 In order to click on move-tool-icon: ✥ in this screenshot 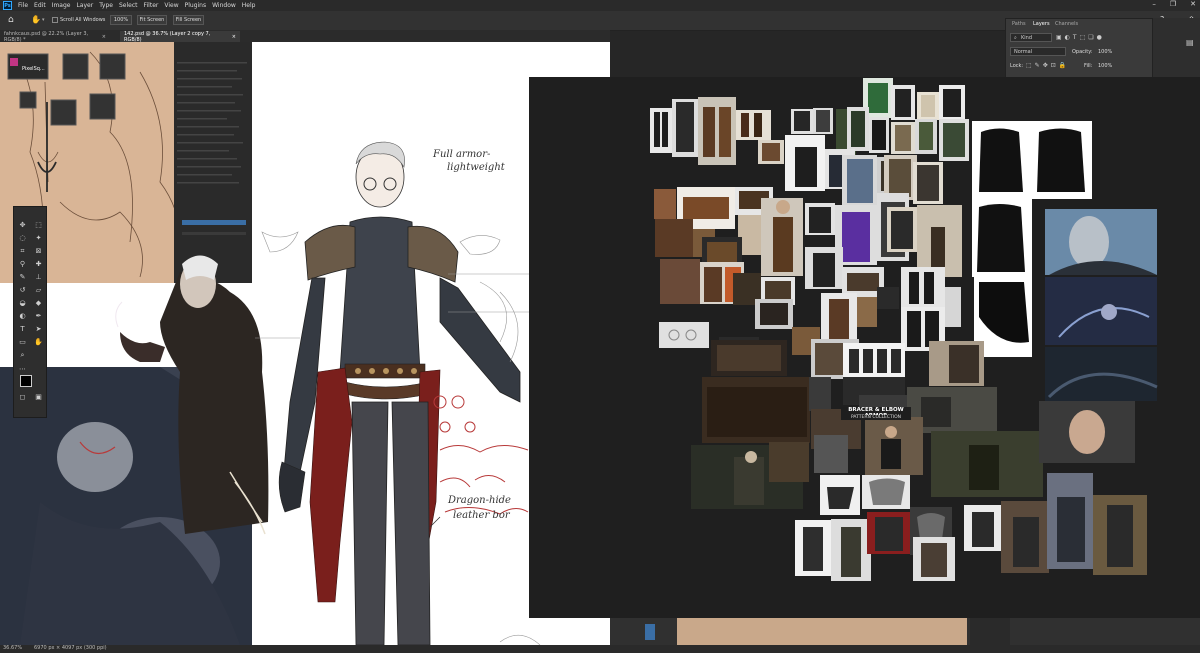, I will do `click(22, 225)`.